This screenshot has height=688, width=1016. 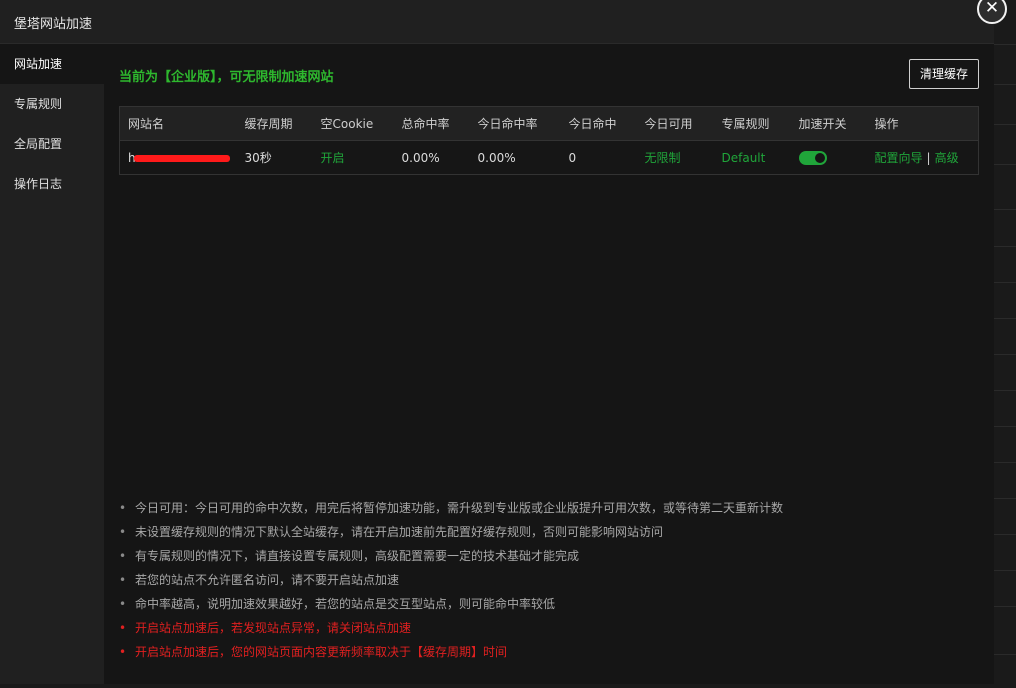 What do you see at coordinates (515, 157) in the screenshot?
I see `cell-today-hit-rate: 0.00%` at bounding box center [515, 157].